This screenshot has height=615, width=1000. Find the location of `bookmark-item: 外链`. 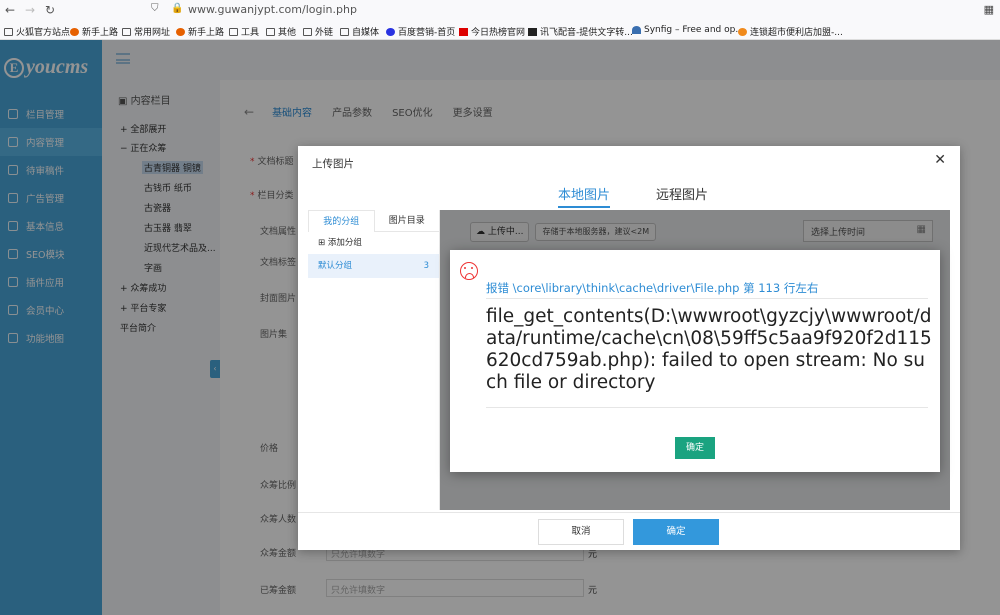

bookmark-item: 外链 is located at coordinates (318, 31).